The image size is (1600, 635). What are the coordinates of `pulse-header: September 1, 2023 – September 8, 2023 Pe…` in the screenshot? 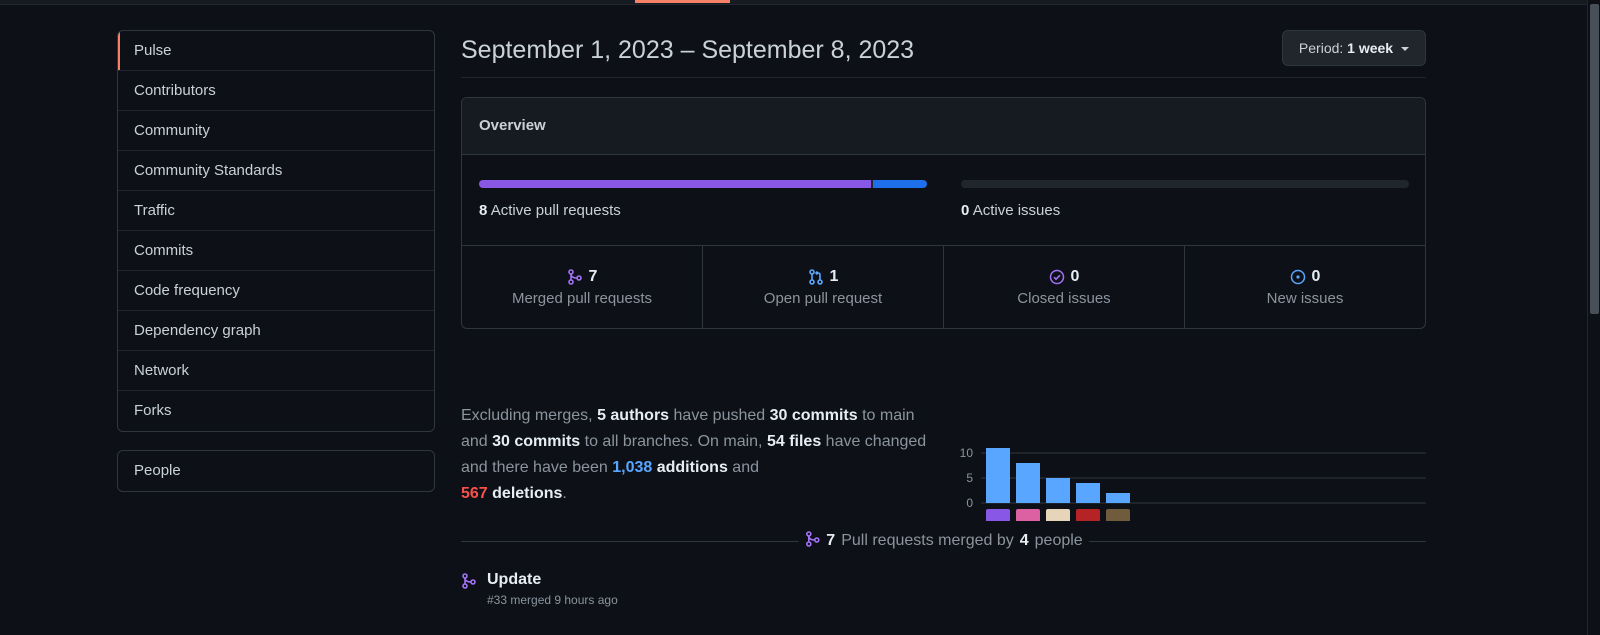 It's located at (943, 54).